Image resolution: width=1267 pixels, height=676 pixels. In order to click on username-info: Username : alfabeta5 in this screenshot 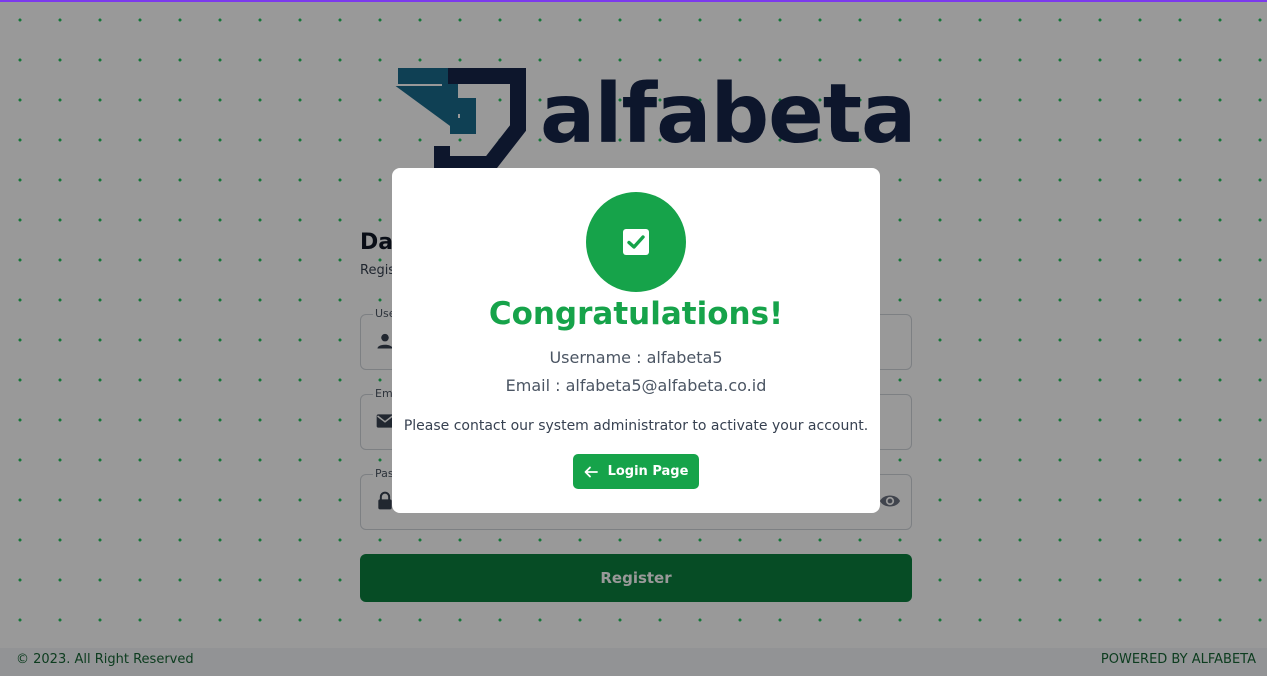, I will do `click(636, 357)`.